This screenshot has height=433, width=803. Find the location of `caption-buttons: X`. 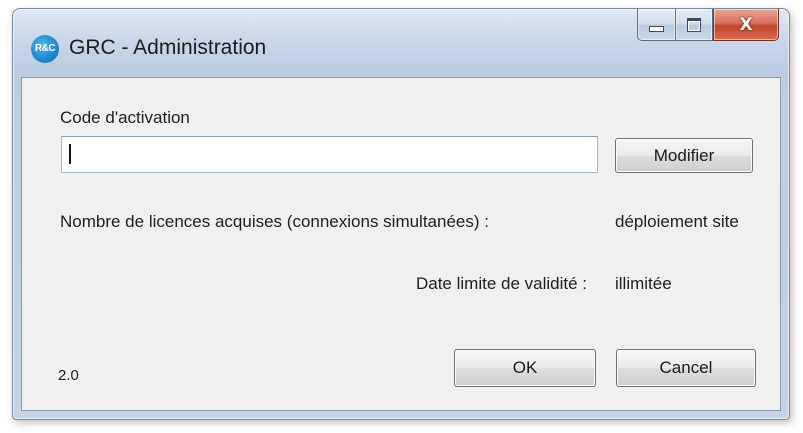

caption-buttons: X is located at coordinates (708, 25).